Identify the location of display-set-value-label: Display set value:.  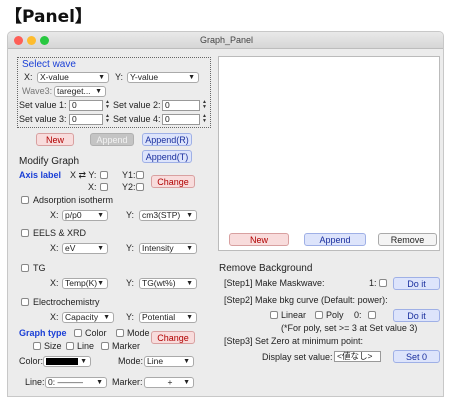
(297, 357).